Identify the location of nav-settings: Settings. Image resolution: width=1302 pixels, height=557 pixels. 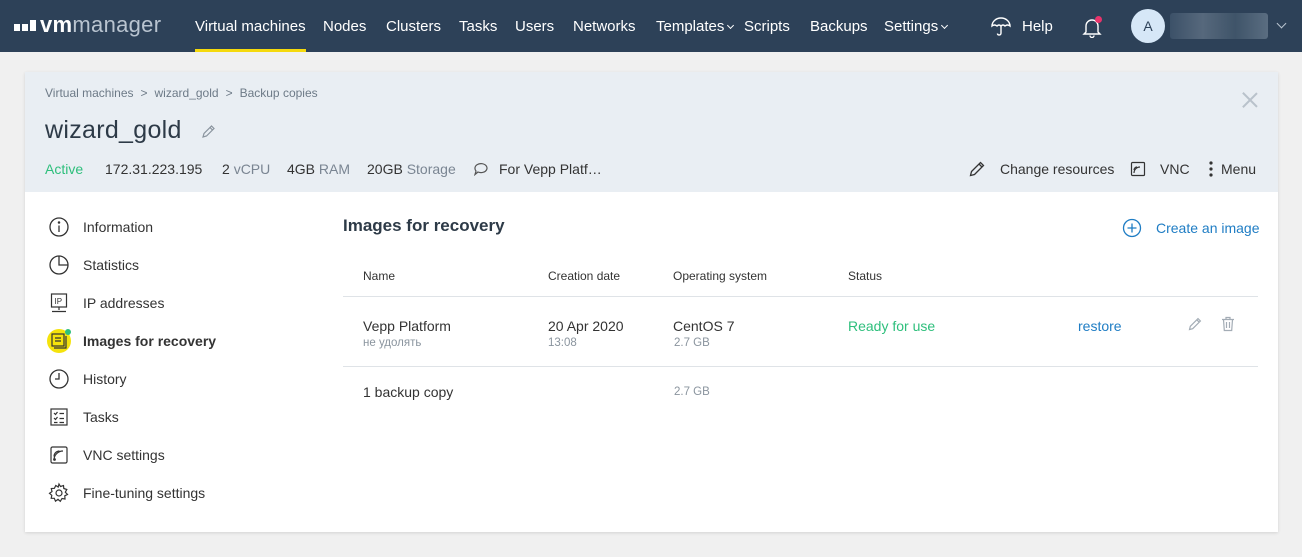
(916, 26).